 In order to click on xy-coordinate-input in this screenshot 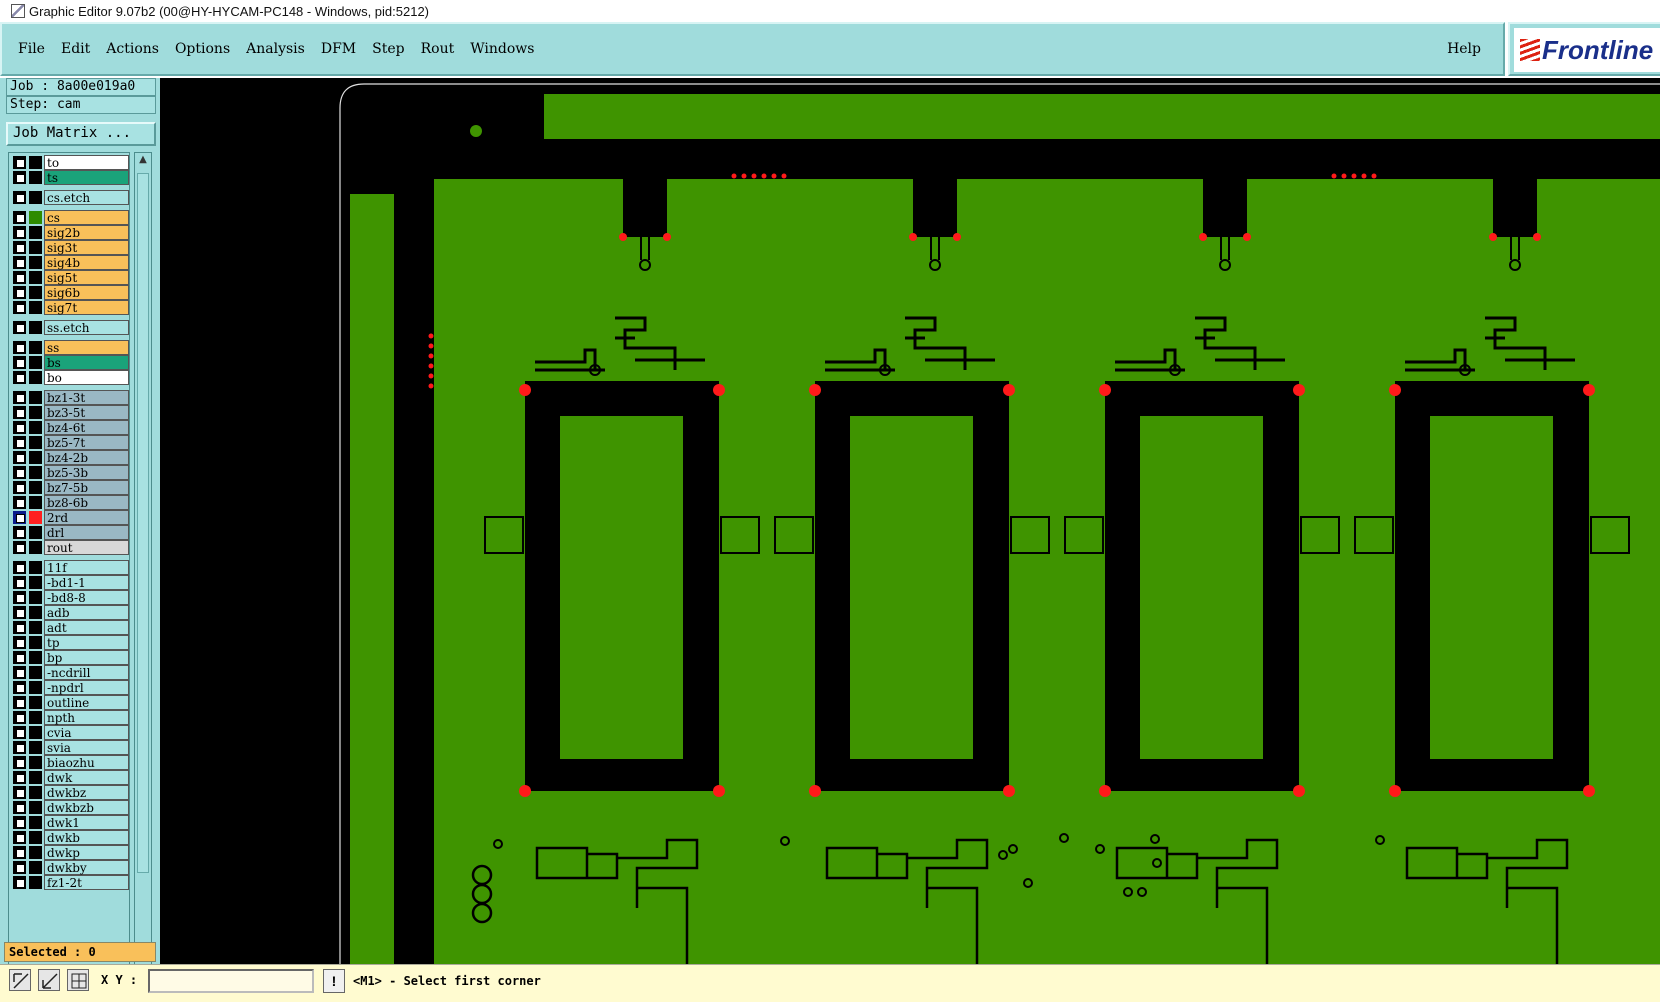, I will do `click(231, 981)`.